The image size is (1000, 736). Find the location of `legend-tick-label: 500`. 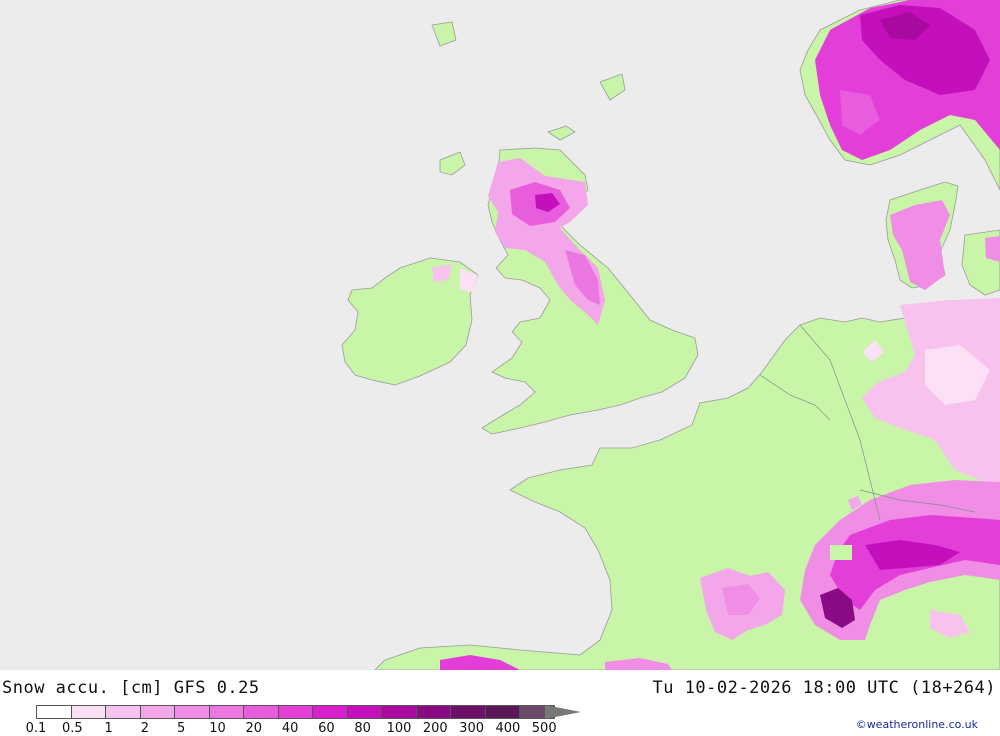

legend-tick-label: 500 is located at coordinates (544, 728).